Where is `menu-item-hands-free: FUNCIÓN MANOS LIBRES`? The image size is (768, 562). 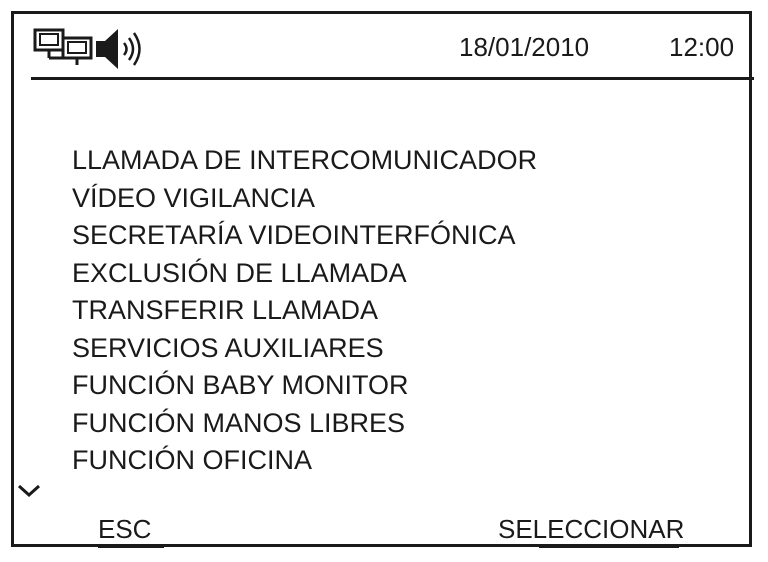
menu-item-hands-free: FUNCIÓN MANOS LIBRES is located at coordinates (304, 424).